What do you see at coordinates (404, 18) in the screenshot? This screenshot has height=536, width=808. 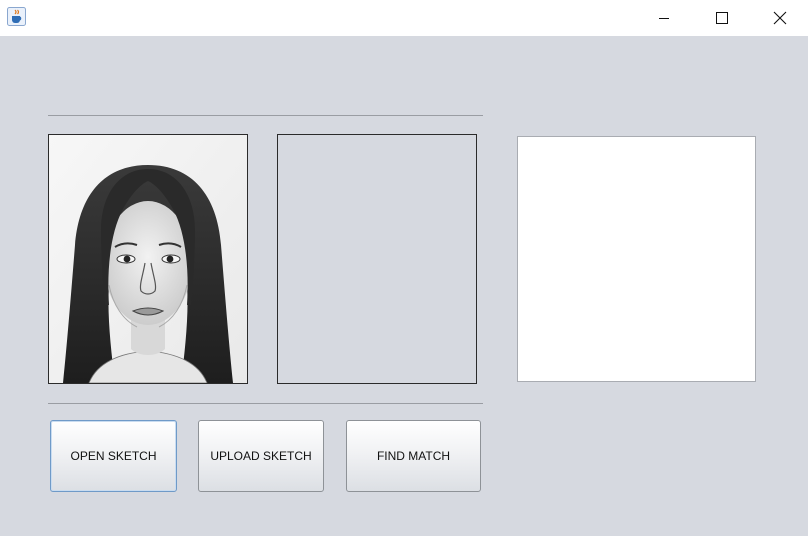 I see `title-bar` at bounding box center [404, 18].